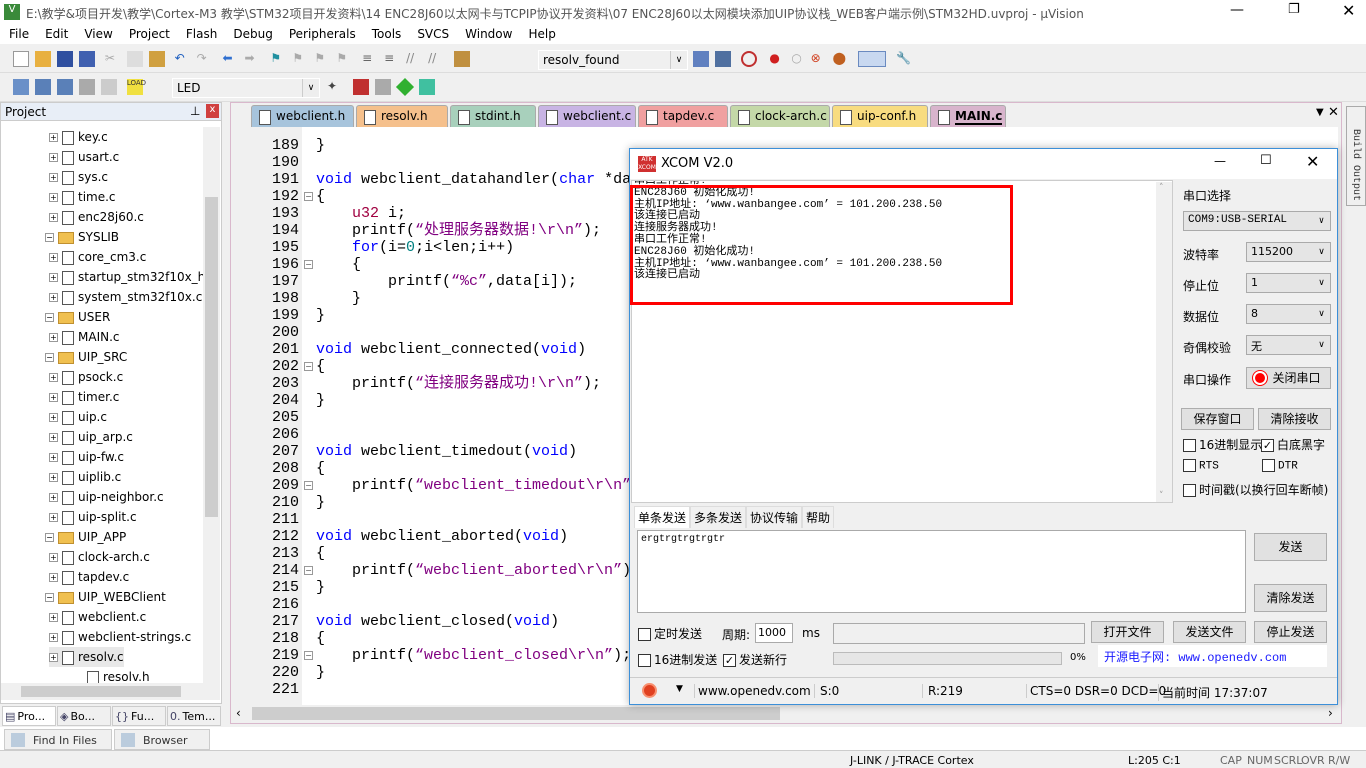  Describe the element at coordinates (86, 457) in the screenshot. I see `tree-item: + uip-fw.c` at that location.